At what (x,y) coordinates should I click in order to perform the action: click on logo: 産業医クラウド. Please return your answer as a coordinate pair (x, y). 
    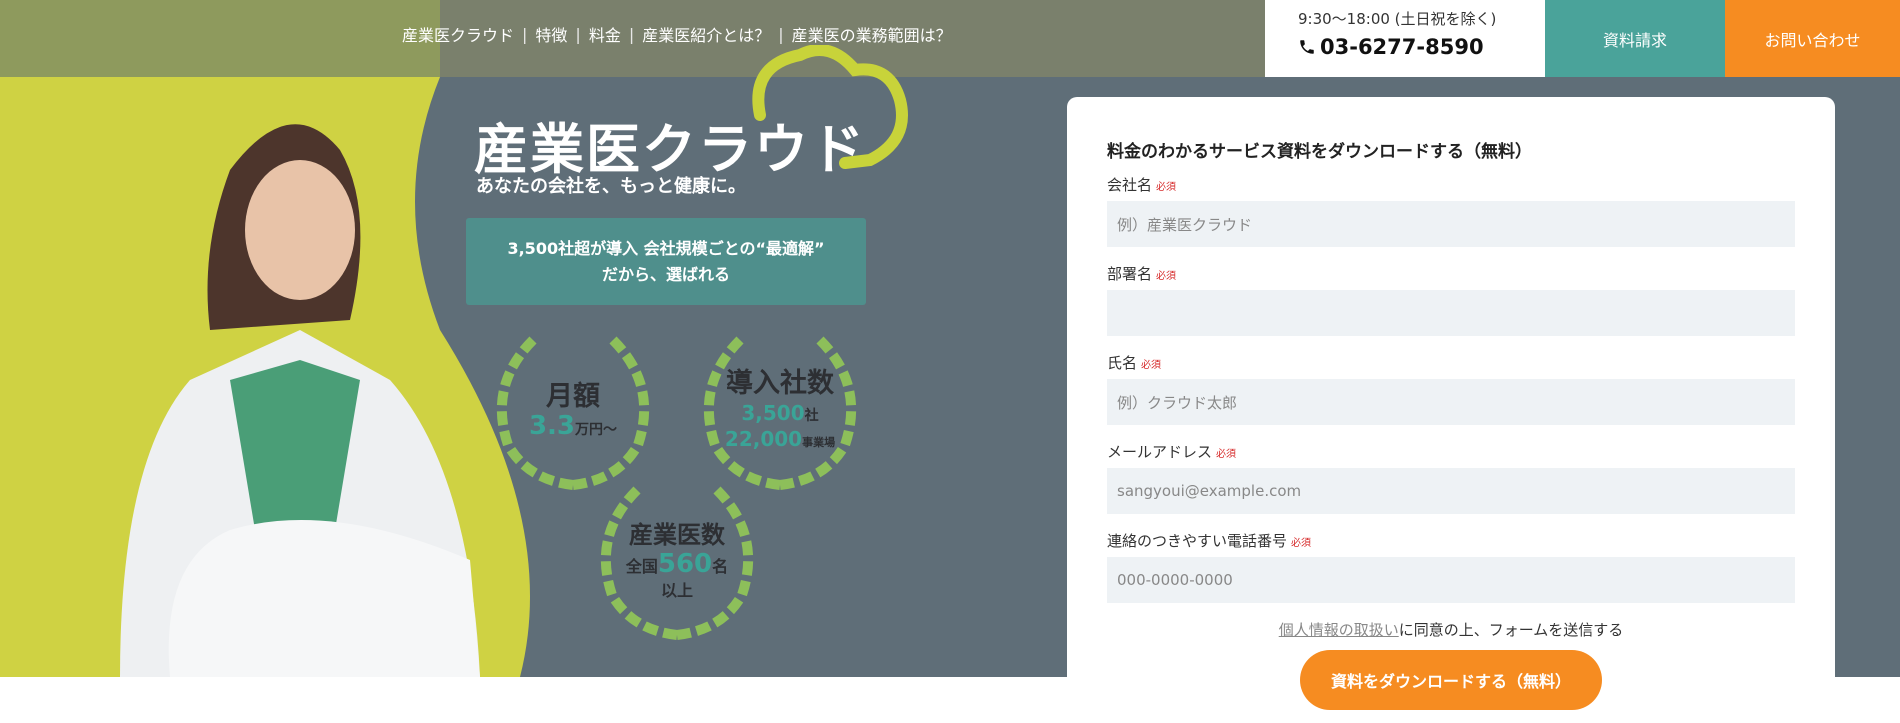
    Looking at the image, I should click on (690, 113).